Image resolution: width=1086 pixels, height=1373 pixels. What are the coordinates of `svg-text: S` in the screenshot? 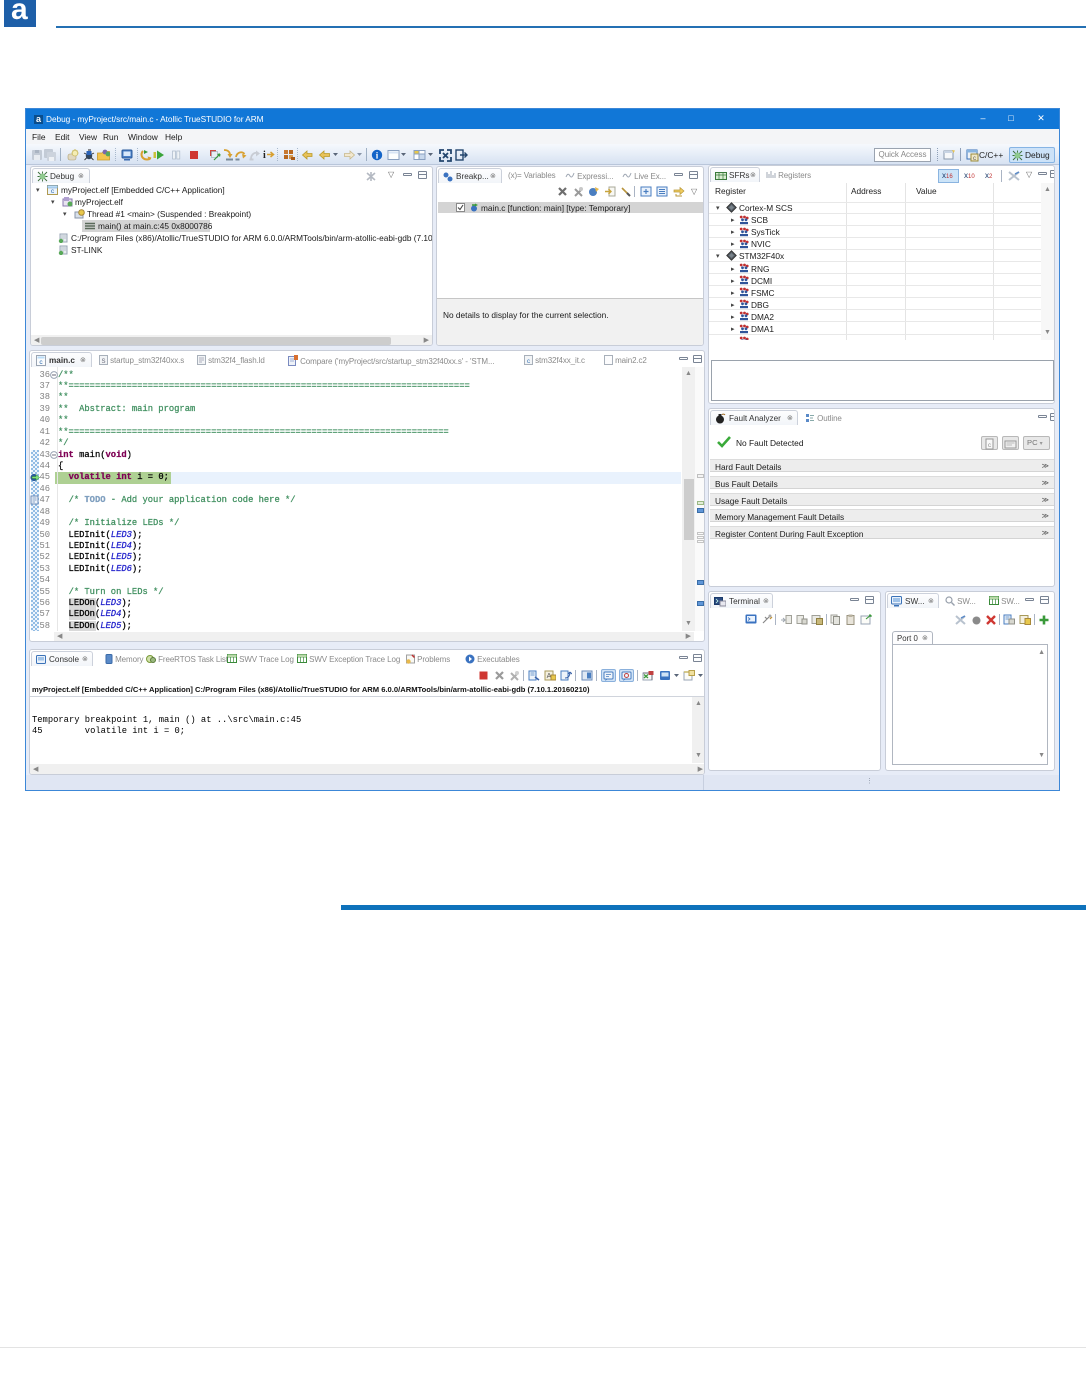 It's located at (104, 362).